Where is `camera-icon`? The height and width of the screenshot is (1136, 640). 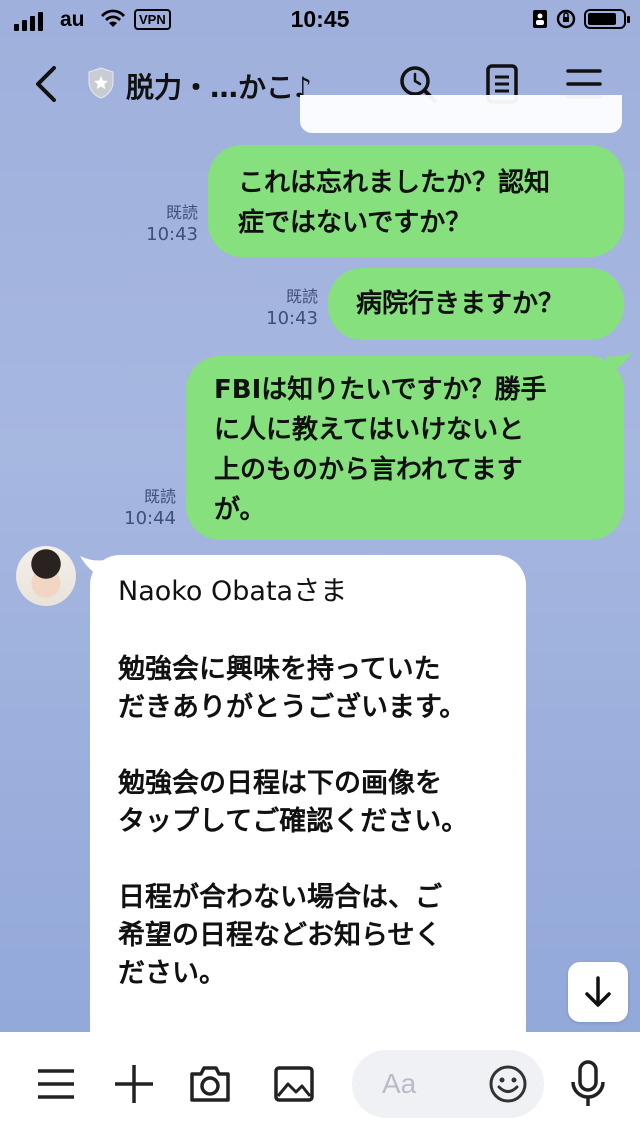 camera-icon is located at coordinates (210, 1084).